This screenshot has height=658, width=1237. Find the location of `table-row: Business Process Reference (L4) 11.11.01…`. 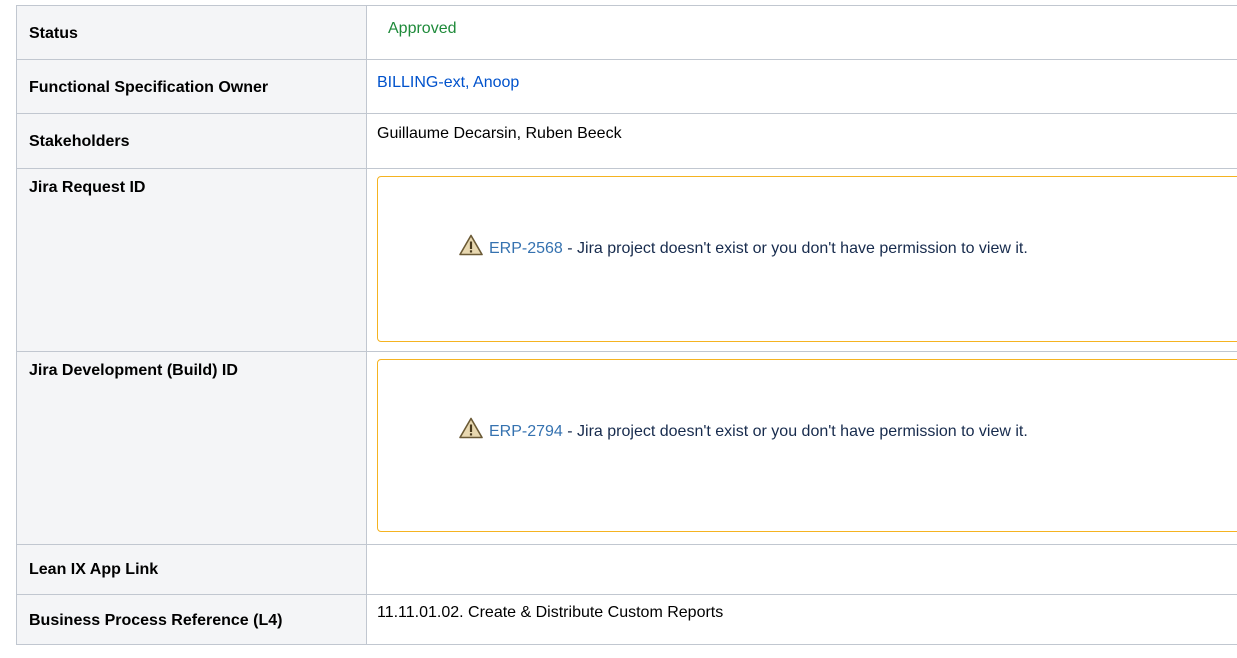

table-row: Business Process Reference (L4) 11.11.01… is located at coordinates (626, 619).